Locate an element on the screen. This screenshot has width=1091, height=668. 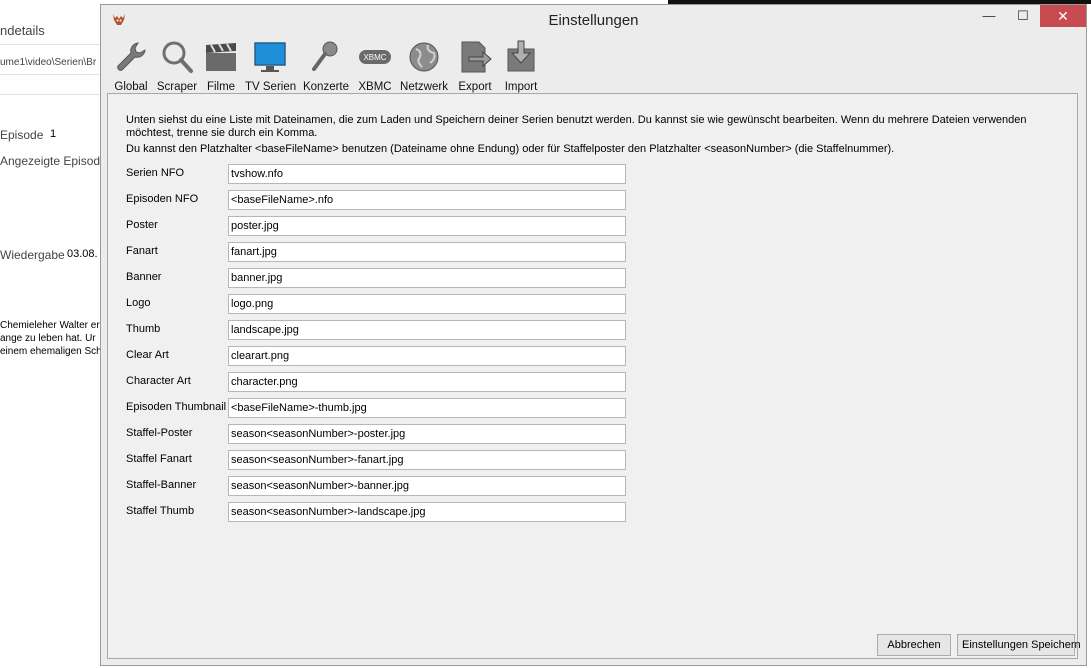
clapperboard-icon is located at coordinates (221, 57).